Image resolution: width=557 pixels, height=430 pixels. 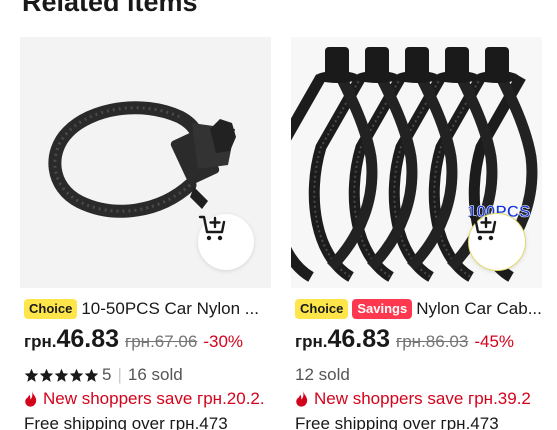 What do you see at coordinates (155, 374) in the screenshot?
I see `sold-count: 16 sold` at bounding box center [155, 374].